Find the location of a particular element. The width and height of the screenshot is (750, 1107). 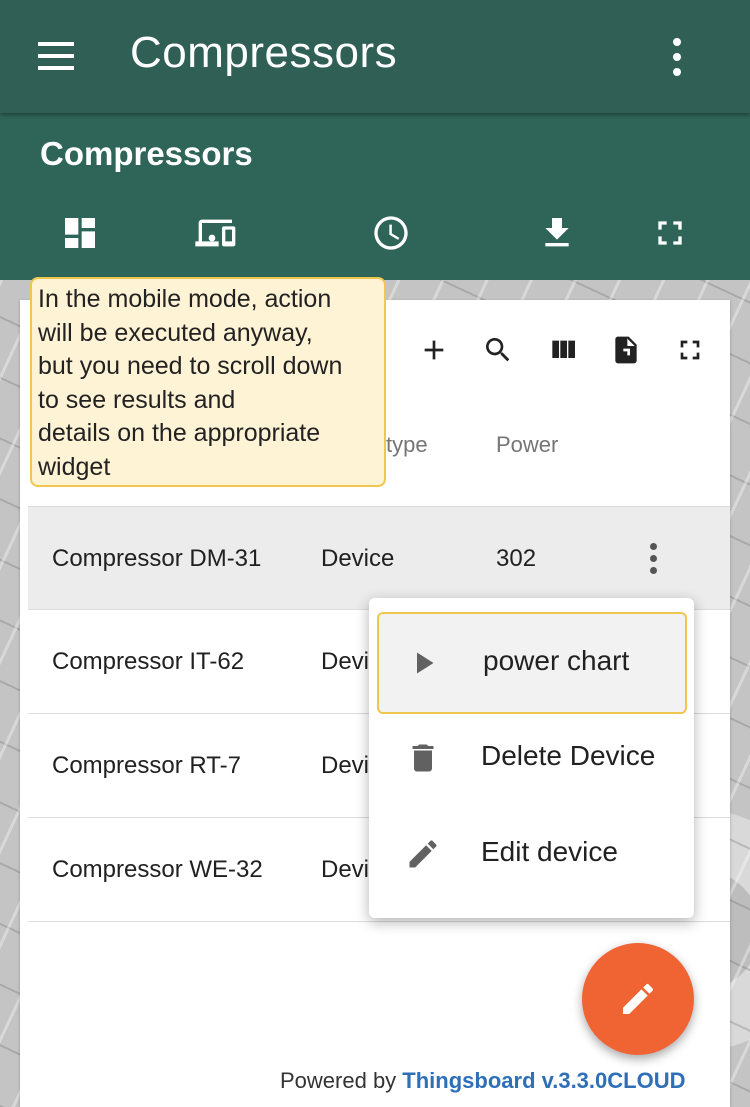

fullscreen-icon is located at coordinates (670, 233).